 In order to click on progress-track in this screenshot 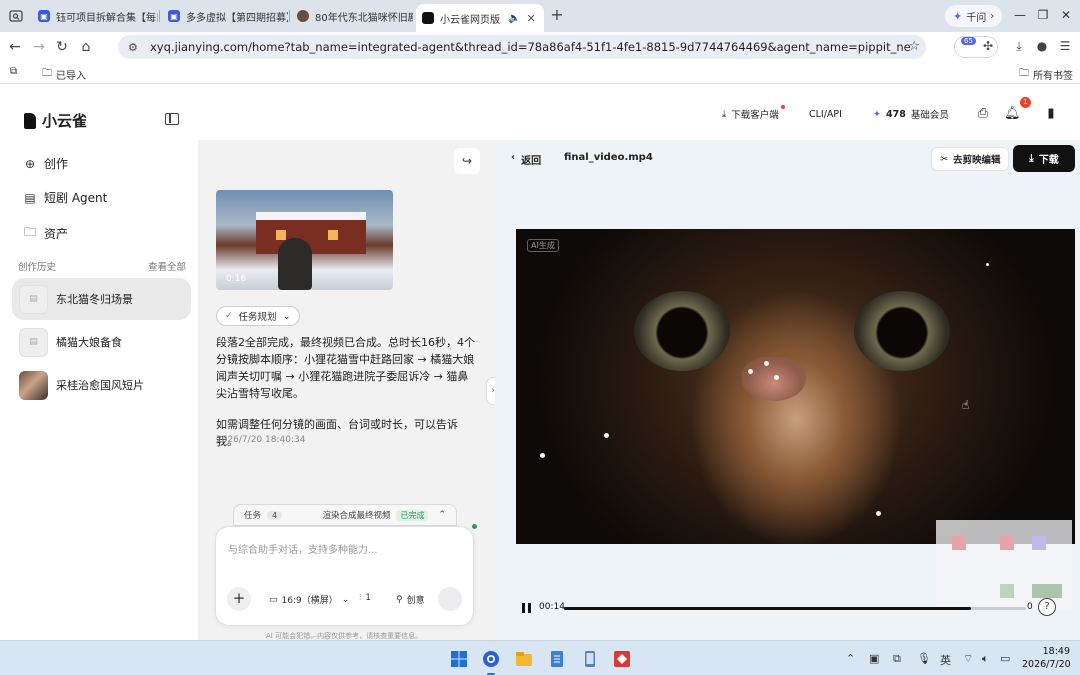, I will do `click(795, 608)`.